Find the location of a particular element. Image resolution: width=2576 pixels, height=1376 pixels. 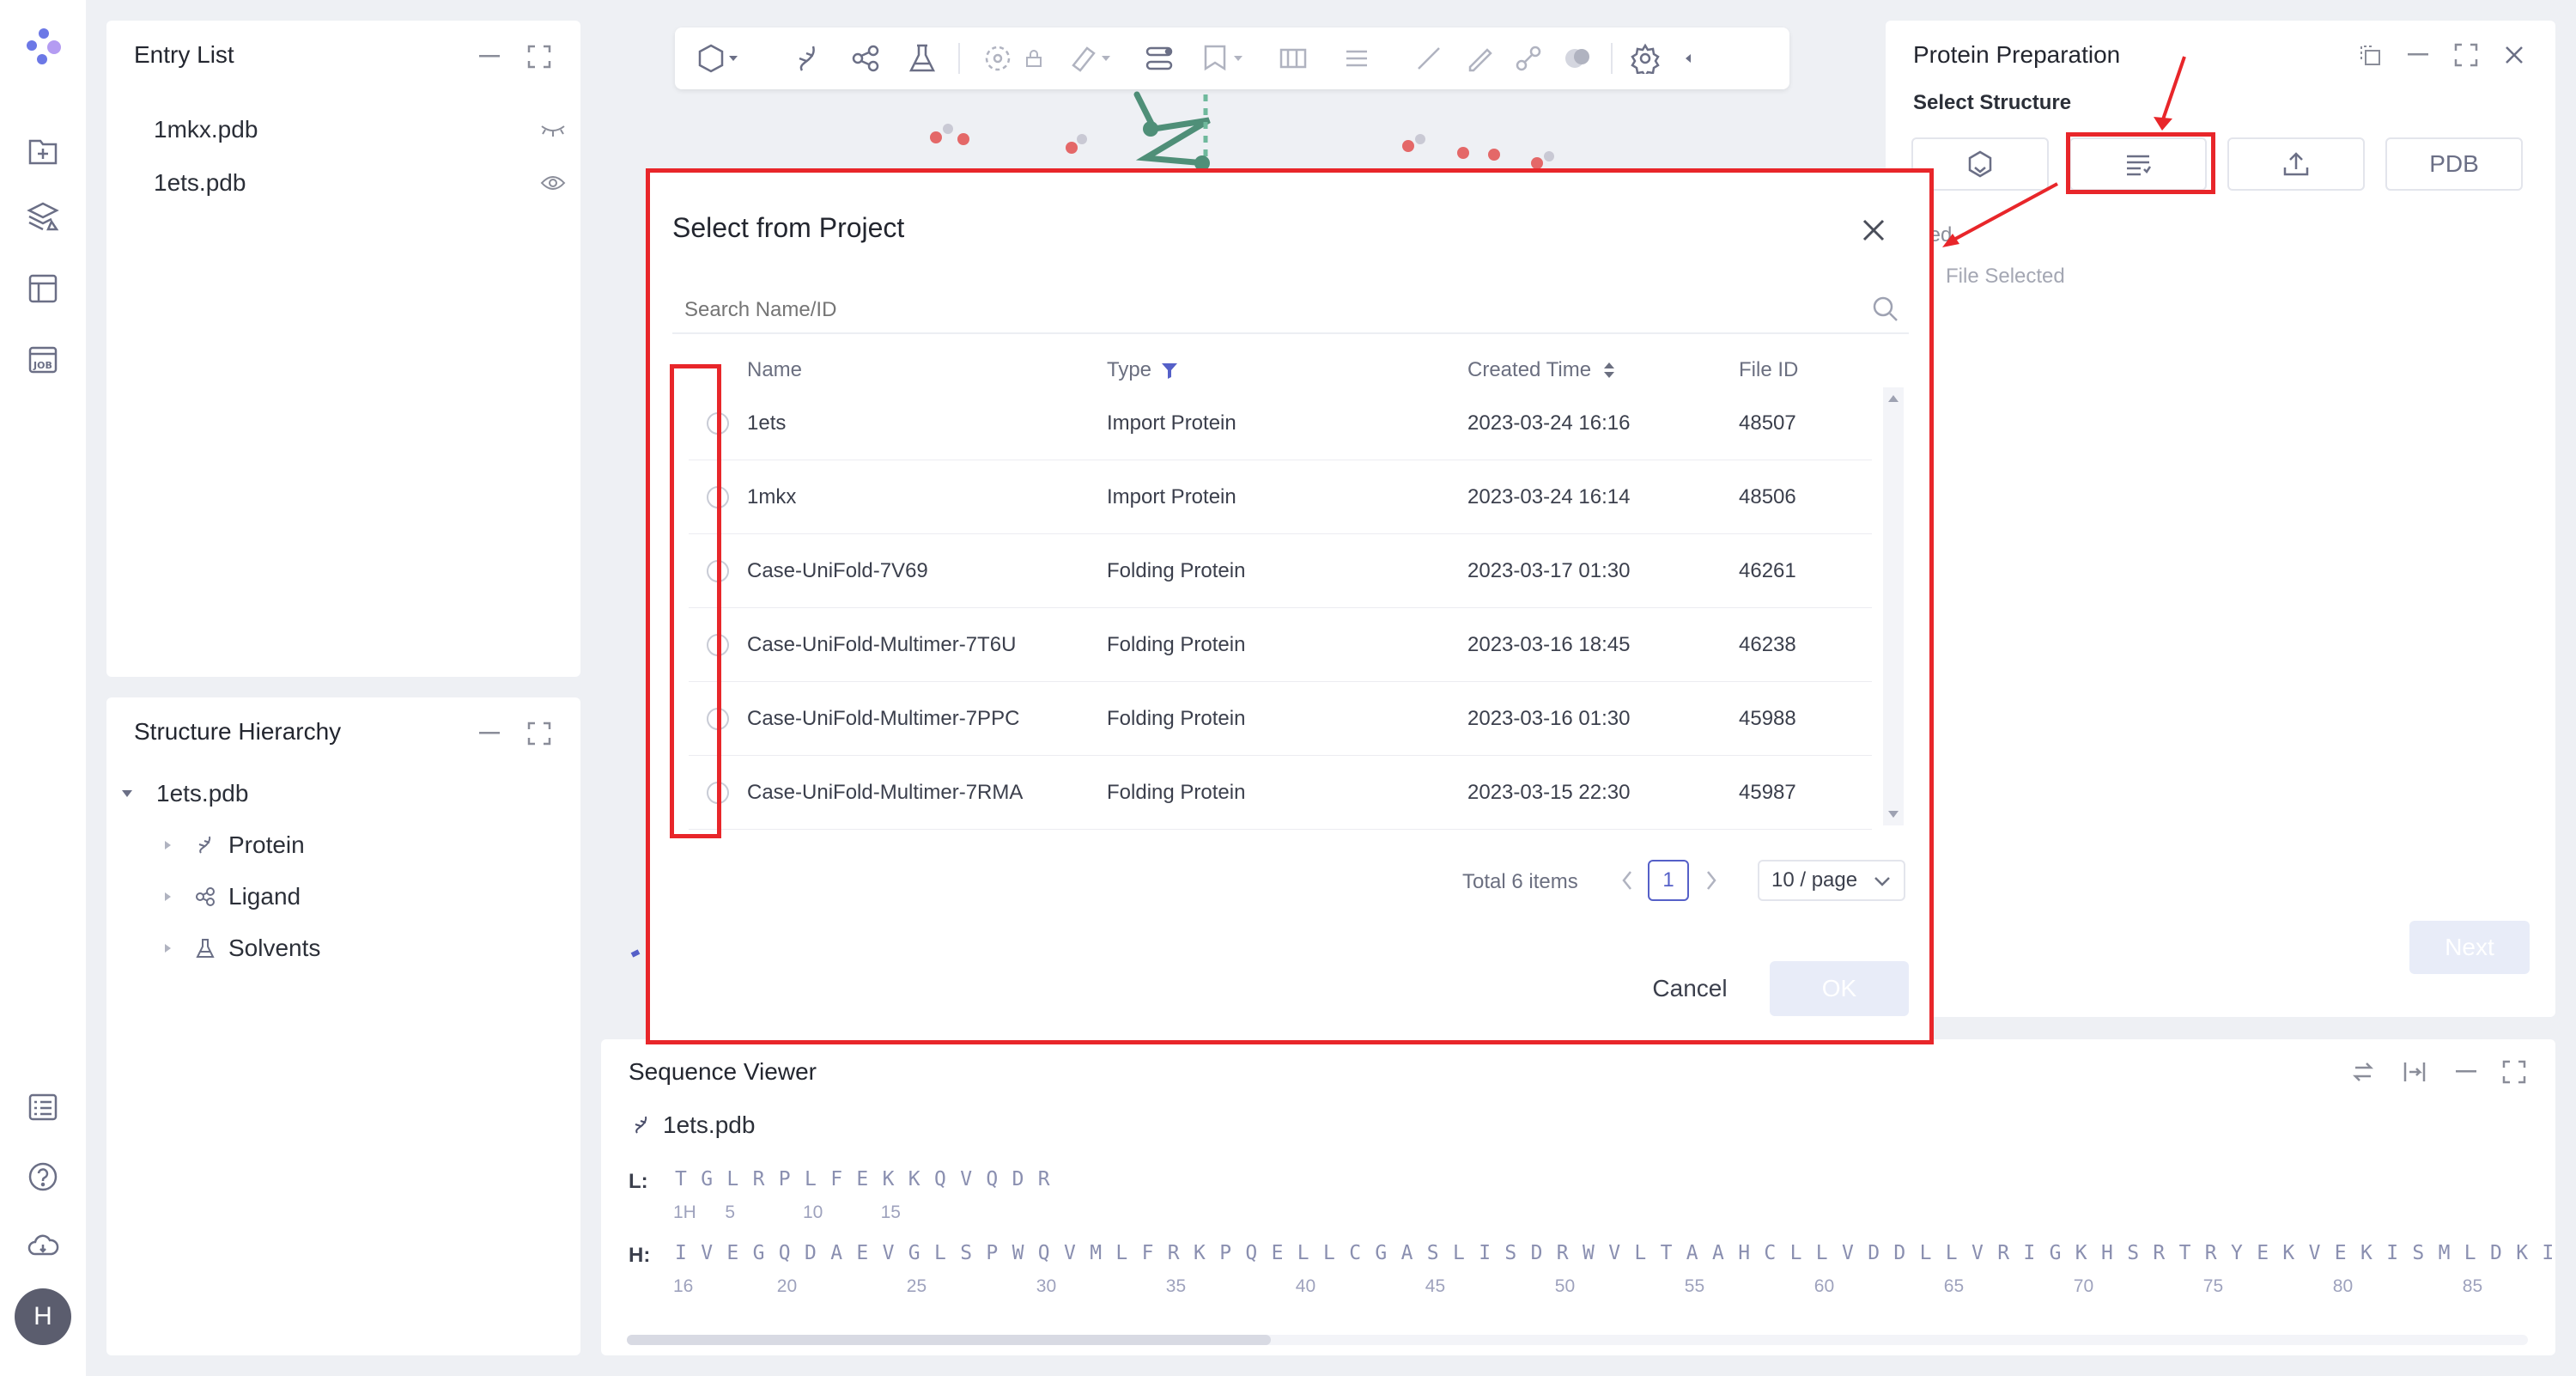

search-icon is located at coordinates (1886, 309).